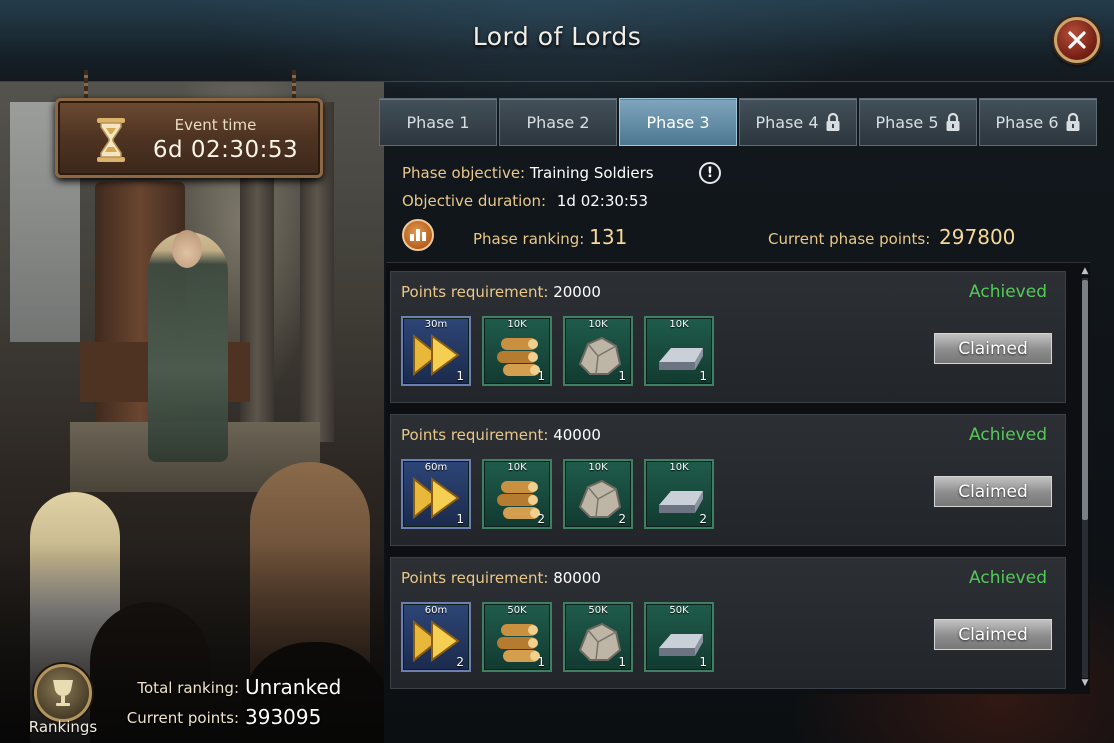  Describe the element at coordinates (1085, 400) in the screenshot. I see `scroll-thumb` at that location.